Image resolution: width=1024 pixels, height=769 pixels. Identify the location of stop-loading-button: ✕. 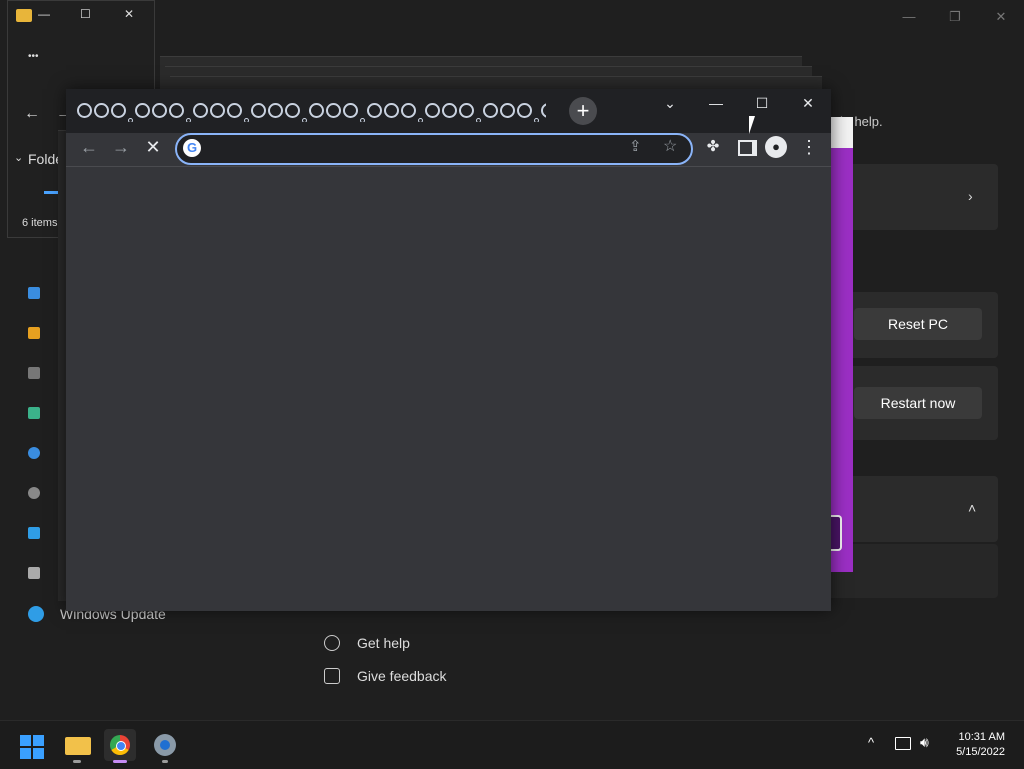
(153, 147).